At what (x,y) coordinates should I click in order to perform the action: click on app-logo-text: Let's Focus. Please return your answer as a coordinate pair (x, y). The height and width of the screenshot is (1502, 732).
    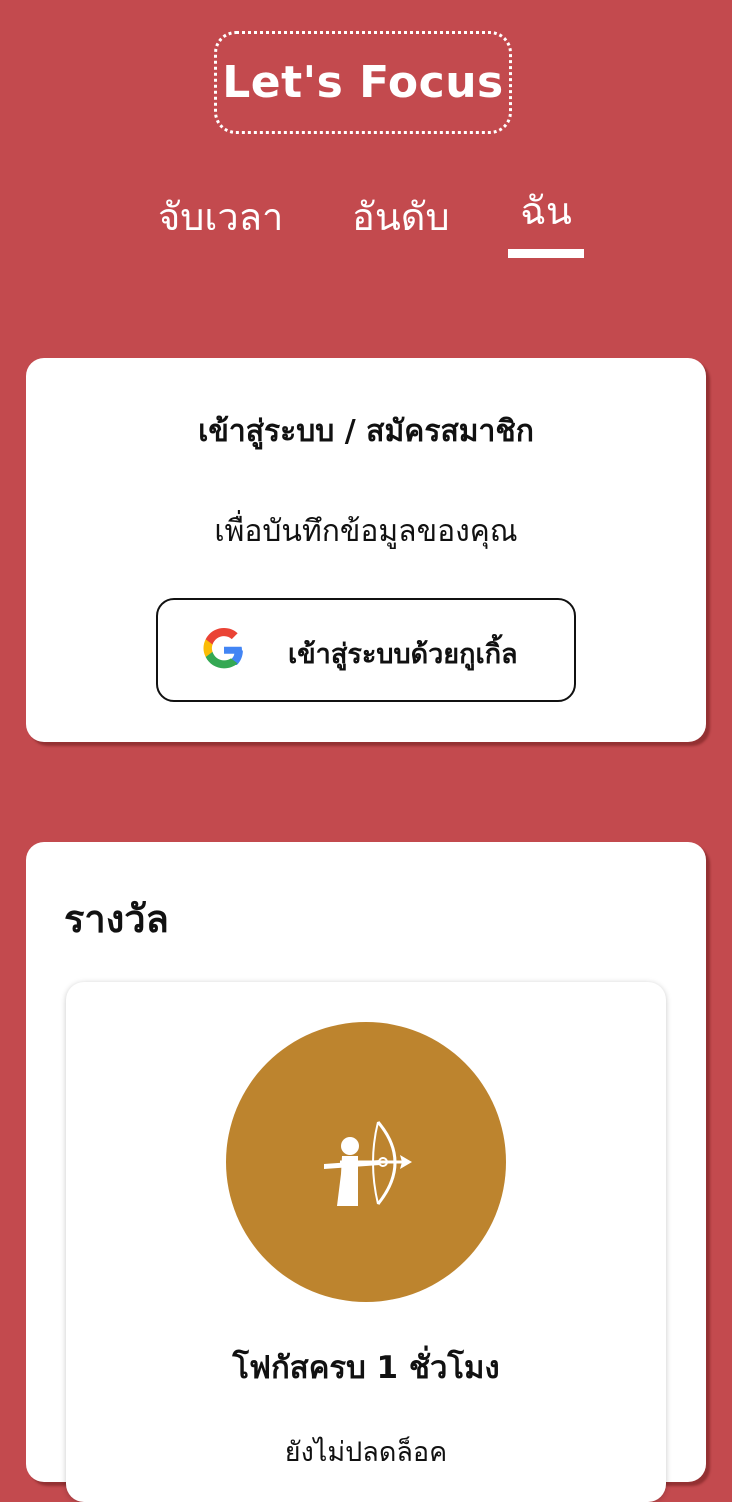
    Looking at the image, I should click on (363, 82).